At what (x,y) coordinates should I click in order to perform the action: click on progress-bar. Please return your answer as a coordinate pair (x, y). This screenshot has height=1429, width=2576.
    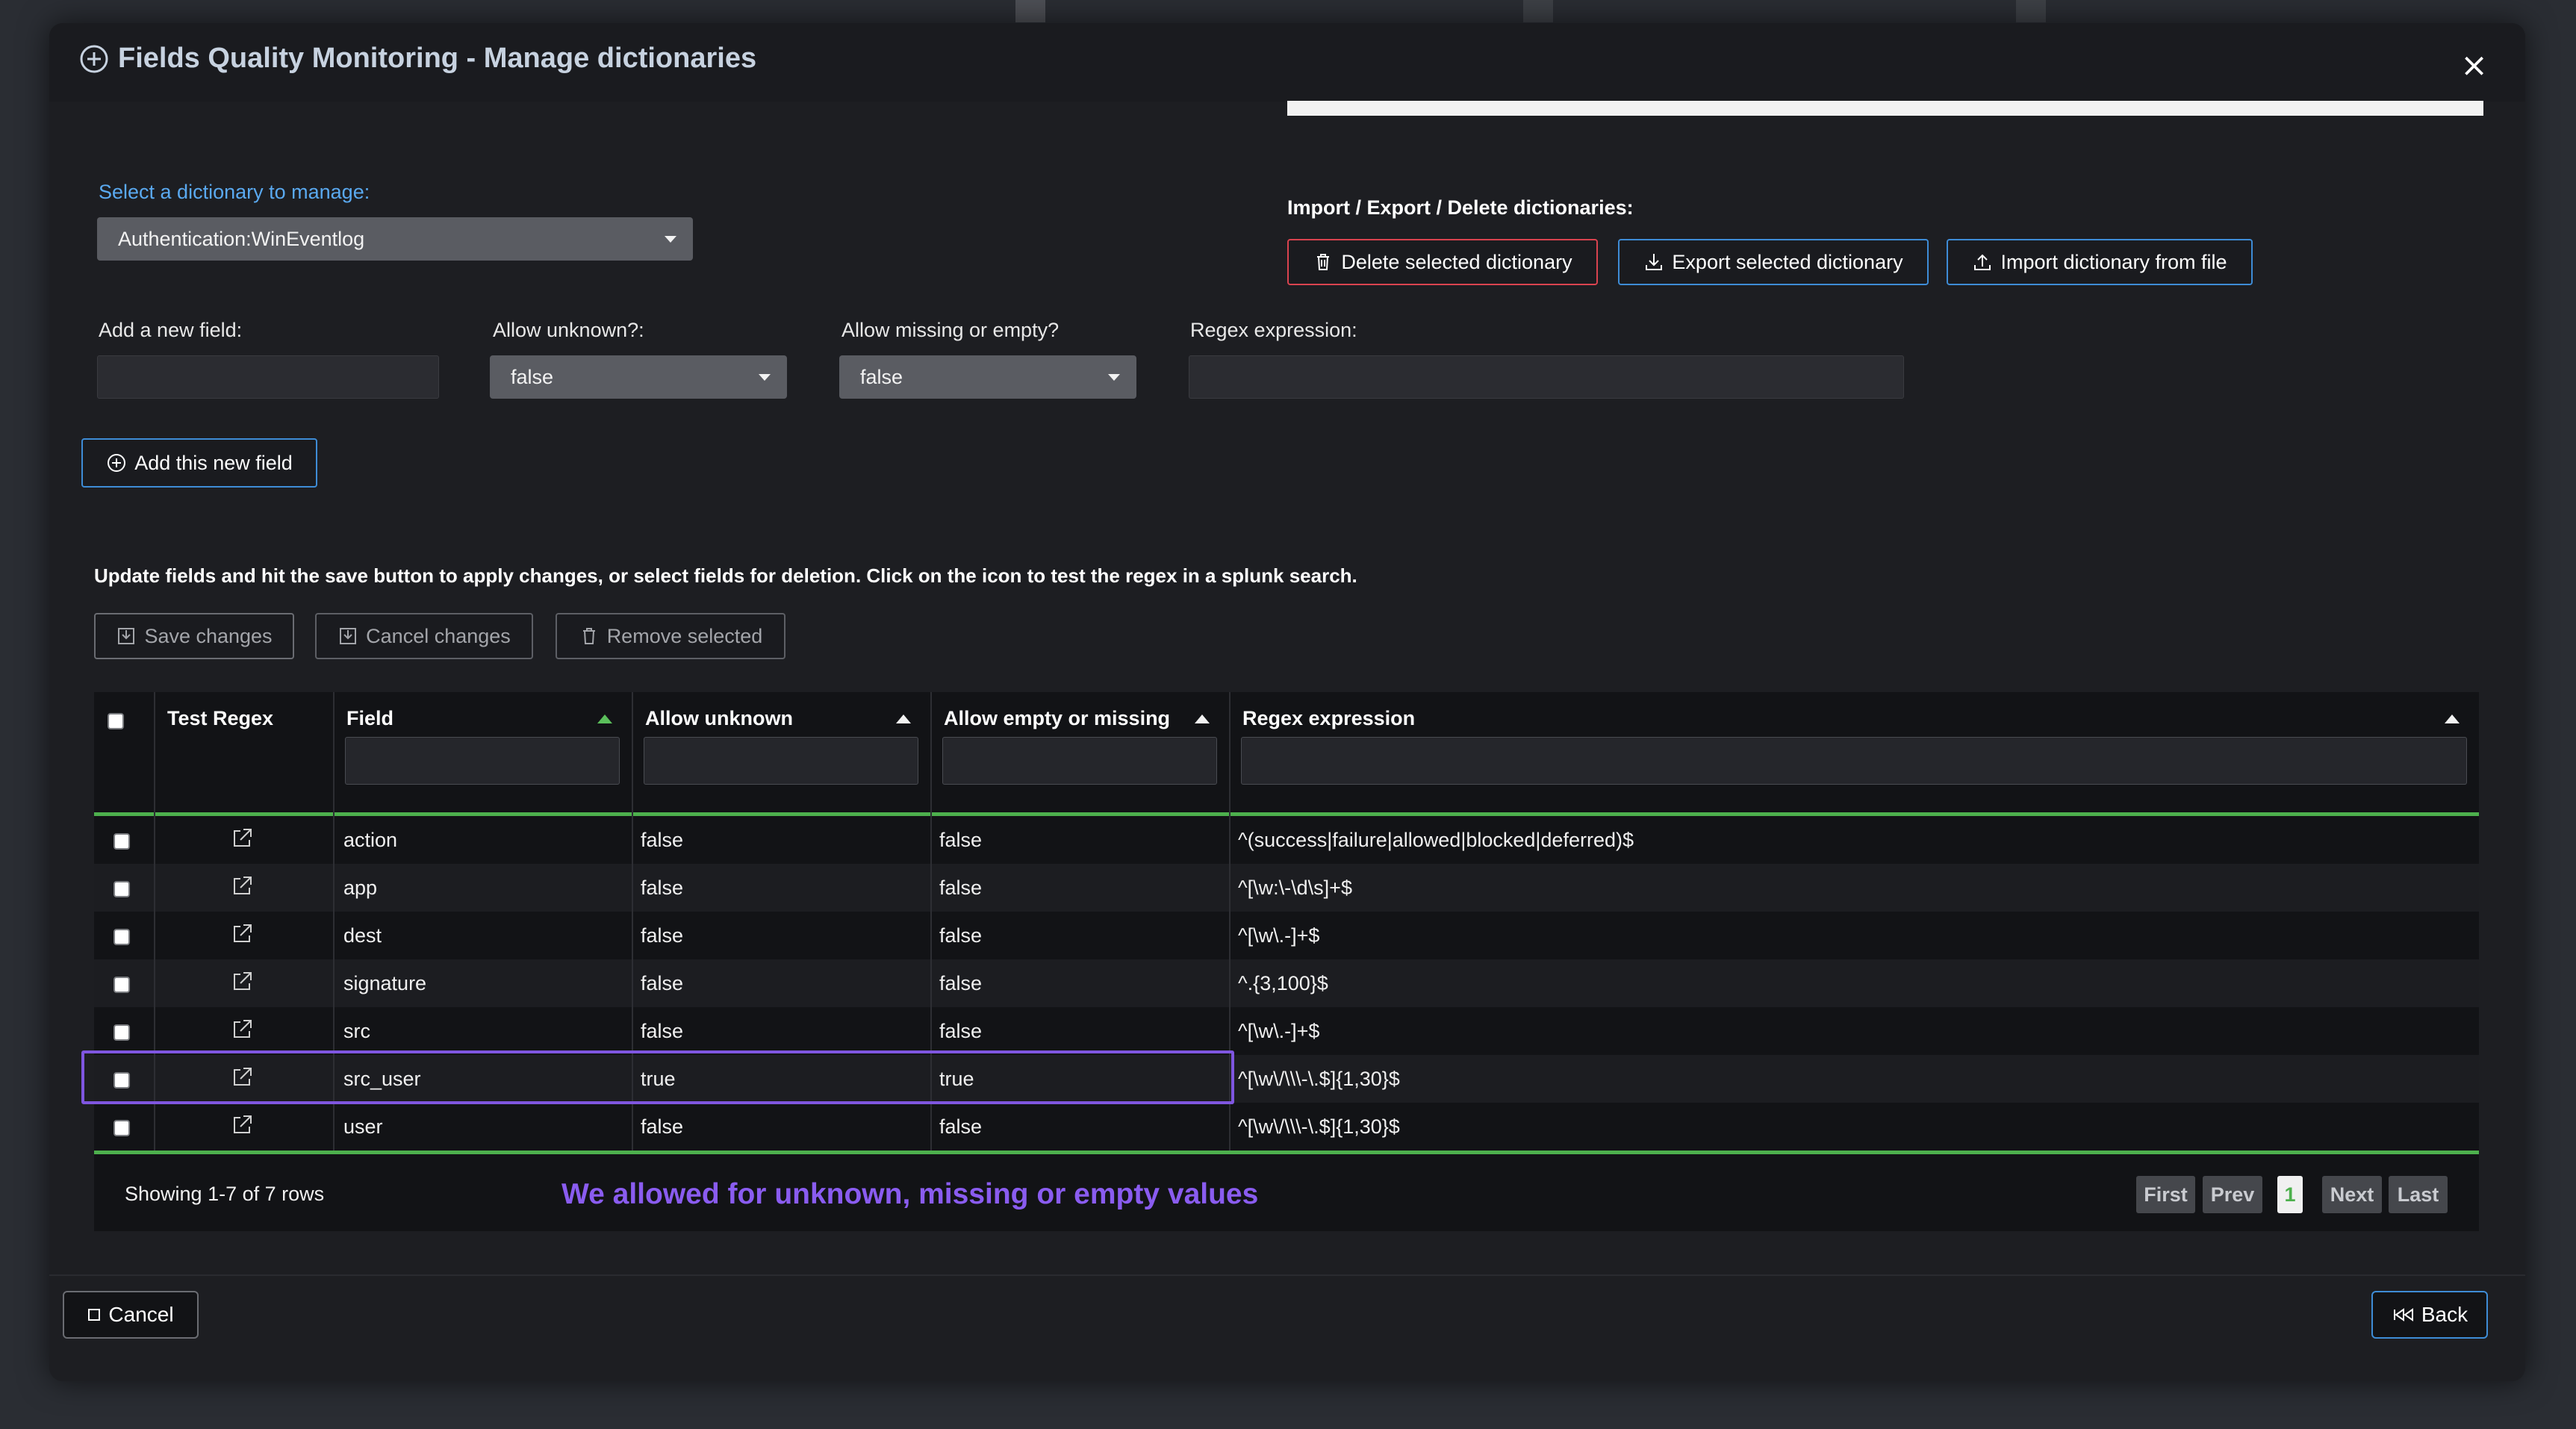
    Looking at the image, I should click on (1885, 108).